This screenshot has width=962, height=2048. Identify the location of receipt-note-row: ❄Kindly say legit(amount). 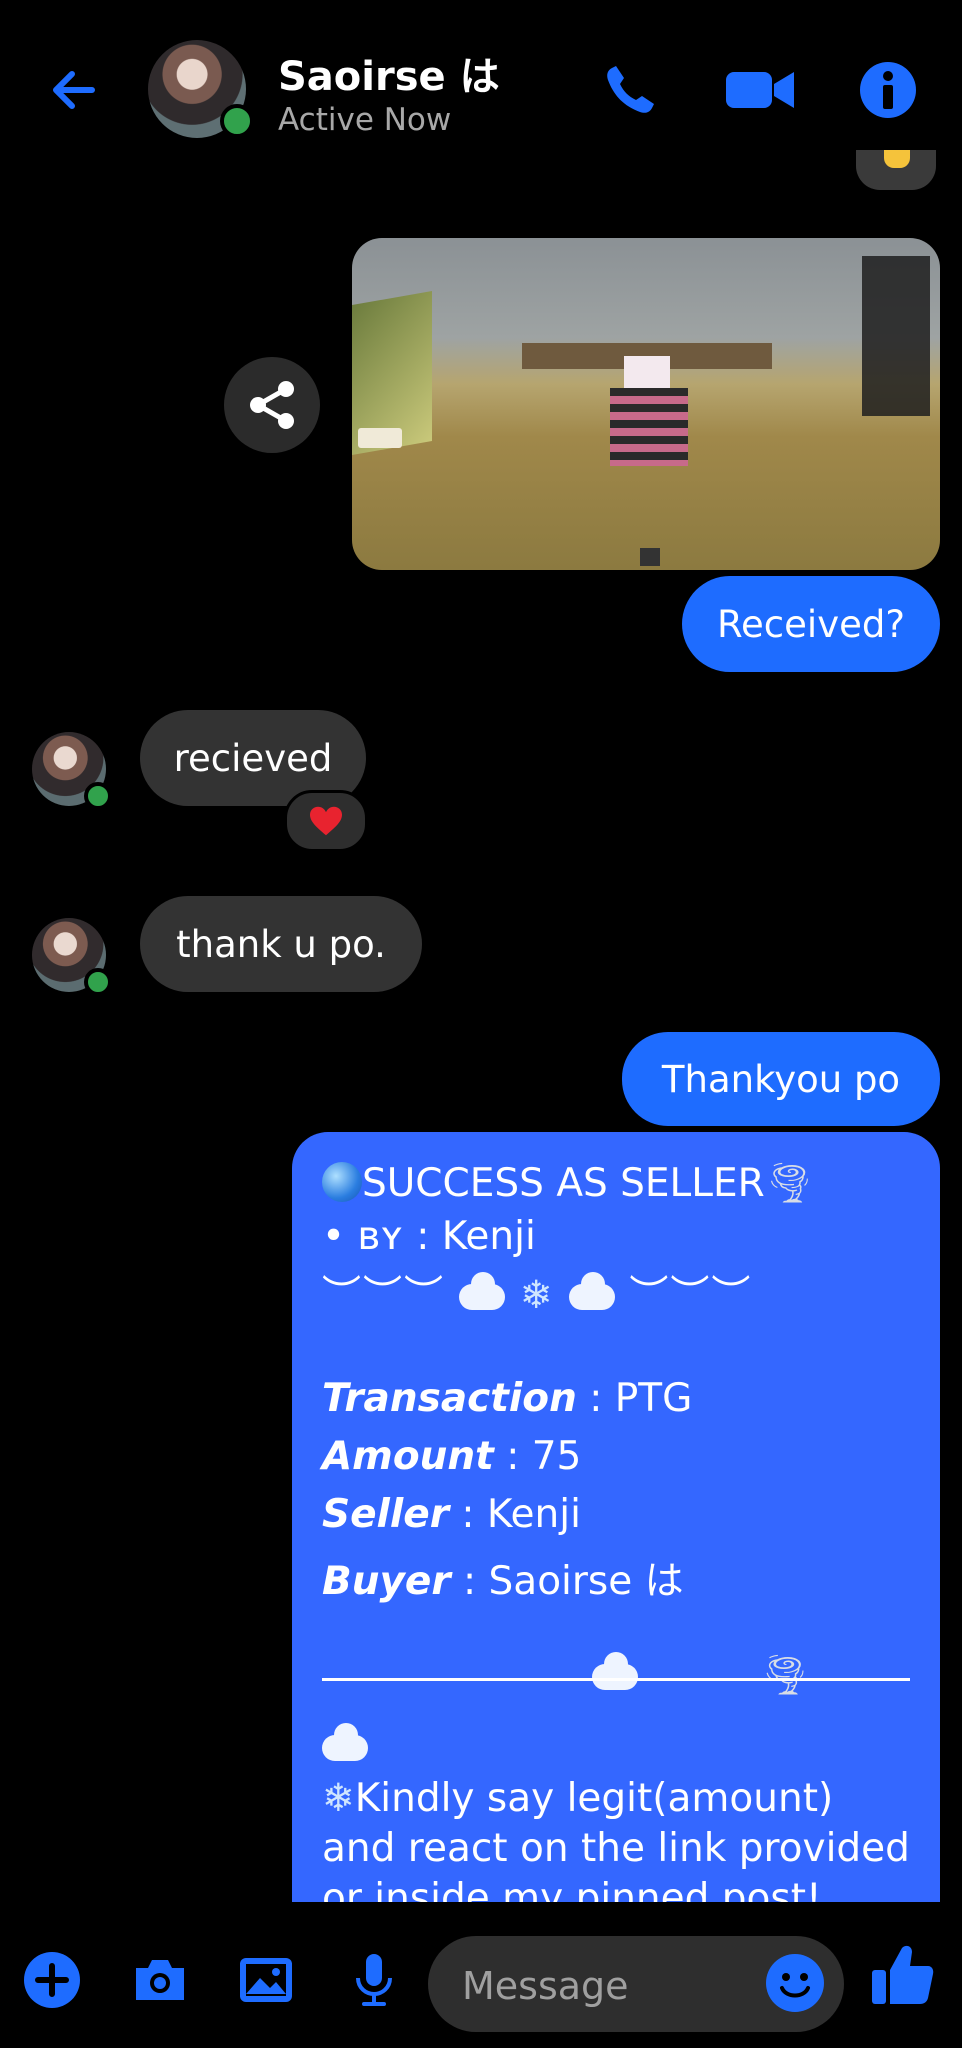
(577, 1798).